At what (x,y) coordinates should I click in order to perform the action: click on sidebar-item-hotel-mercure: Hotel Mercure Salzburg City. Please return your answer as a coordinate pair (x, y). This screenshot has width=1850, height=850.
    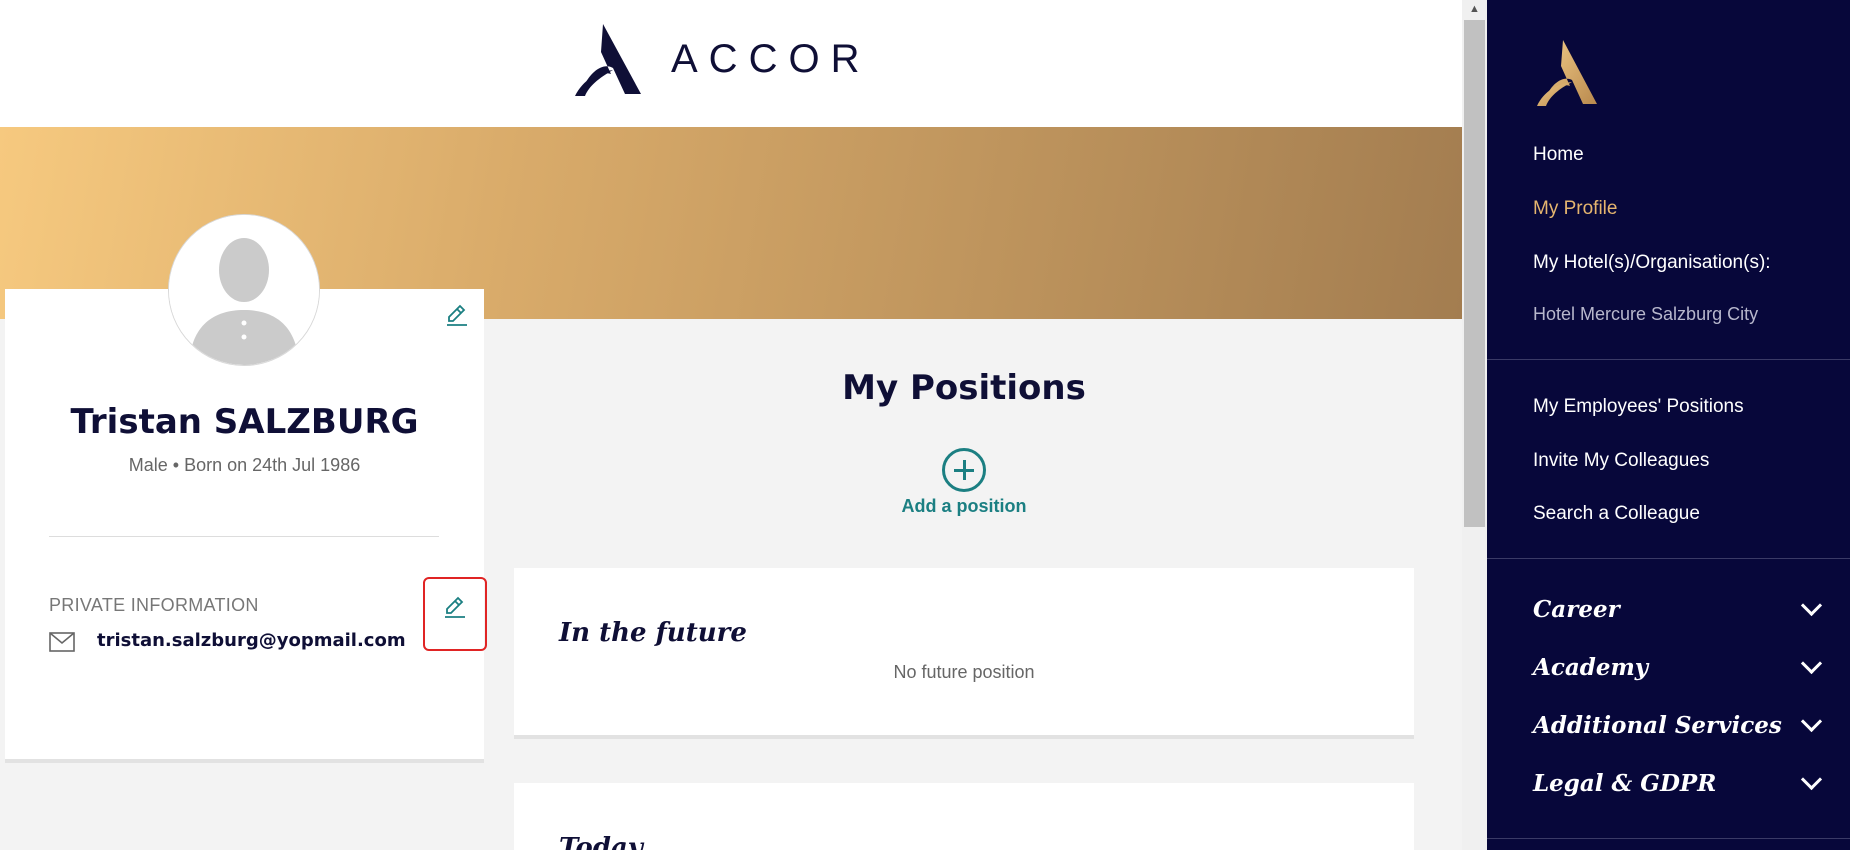
    Looking at the image, I should click on (1645, 314).